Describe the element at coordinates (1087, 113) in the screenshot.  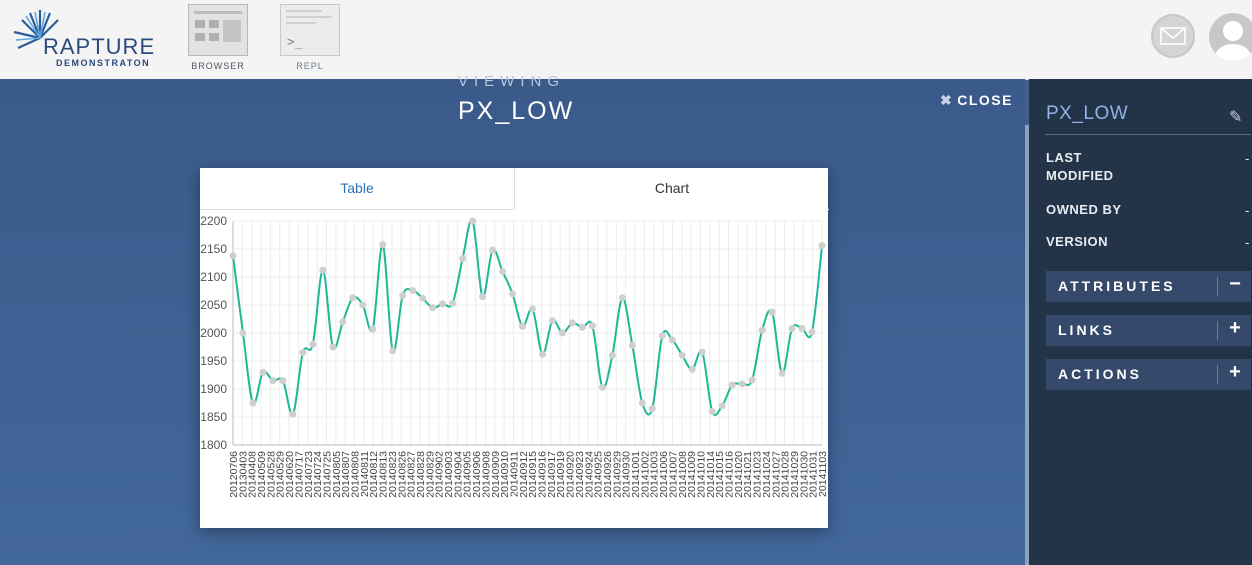
I see `sidebar-title: PX_LOW` at that location.